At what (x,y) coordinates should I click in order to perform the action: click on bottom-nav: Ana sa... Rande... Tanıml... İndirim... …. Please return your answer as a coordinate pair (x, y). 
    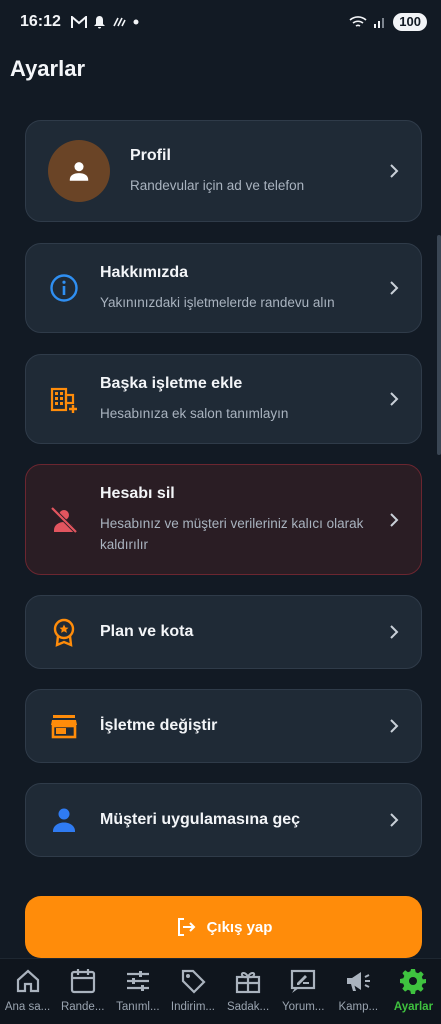
    Looking at the image, I should click on (220, 991).